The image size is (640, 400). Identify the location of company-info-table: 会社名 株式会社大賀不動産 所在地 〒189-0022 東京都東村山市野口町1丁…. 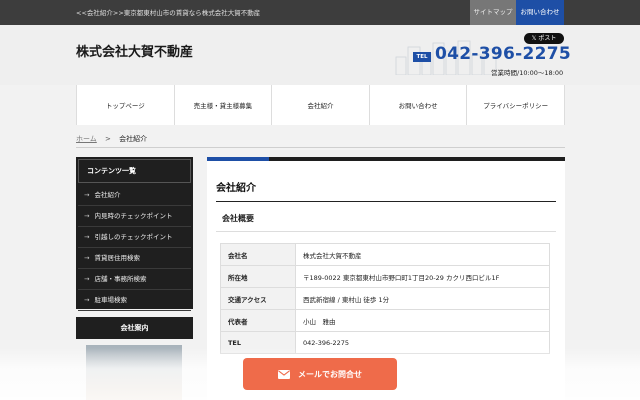
(385, 298).